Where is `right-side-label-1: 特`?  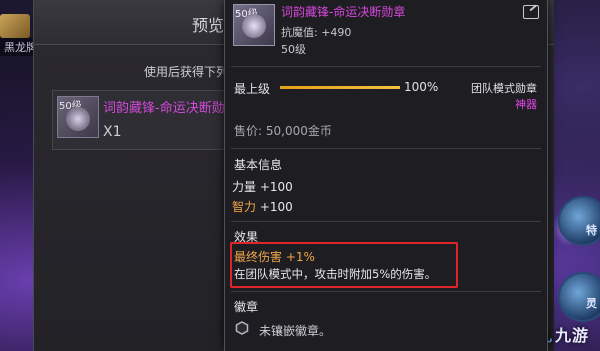 right-side-label-1: 特 is located at coordinates (591, 230).